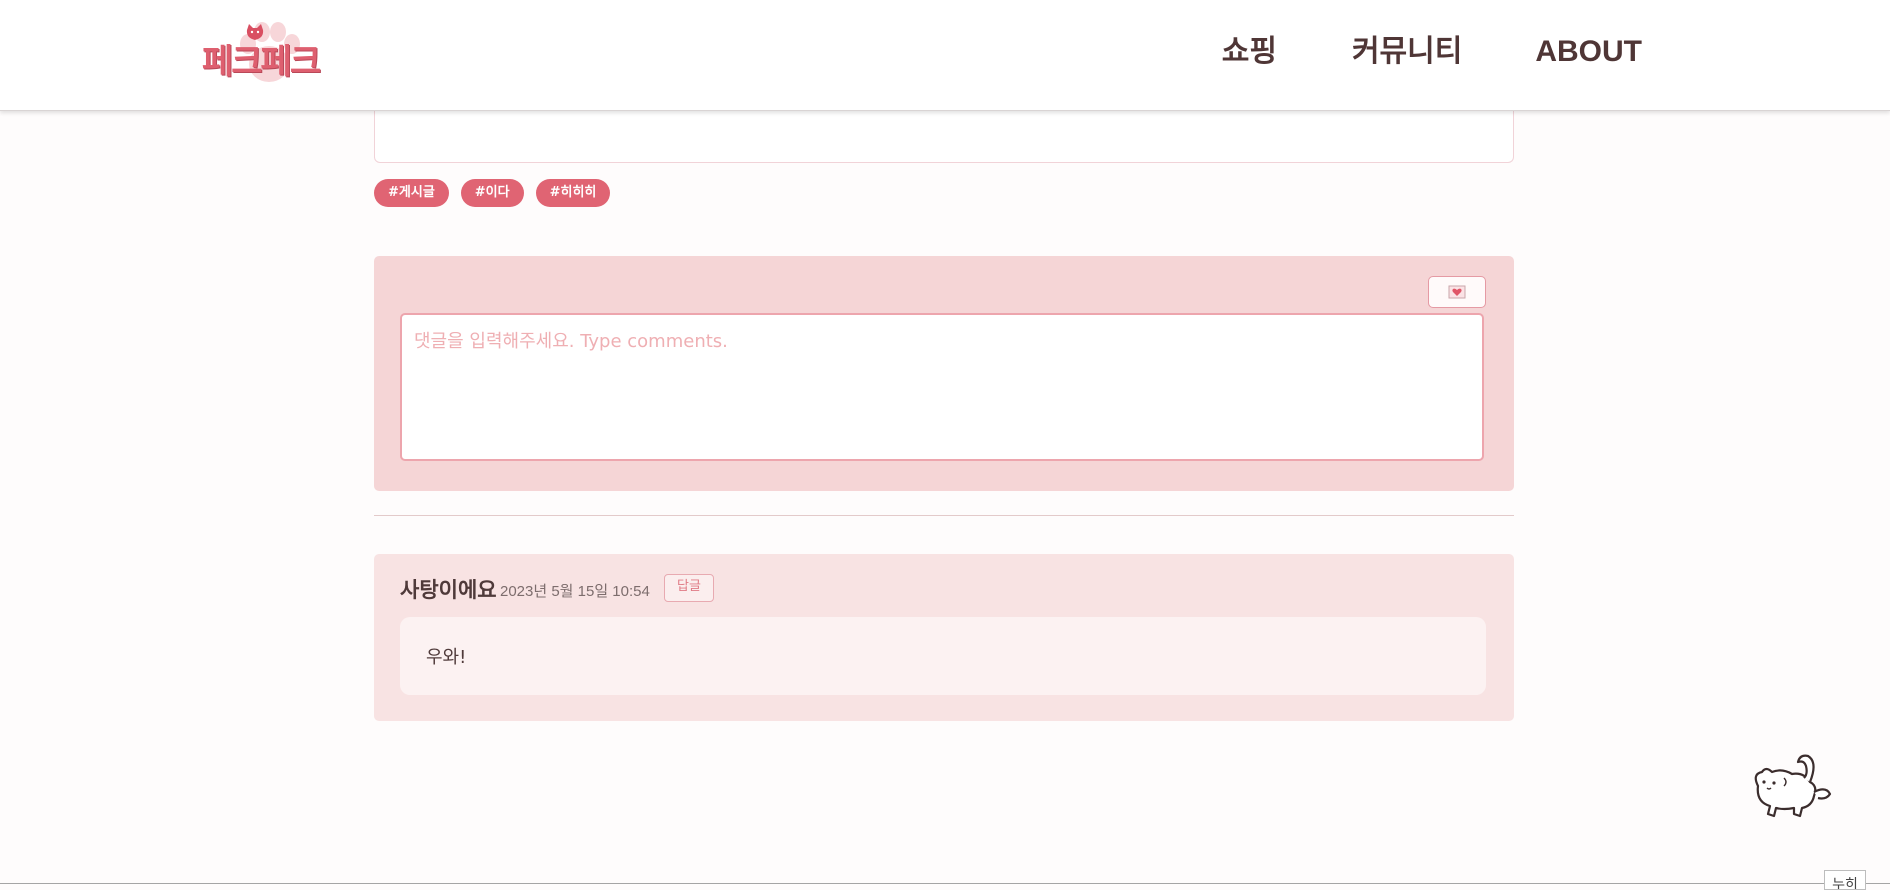 This screenshot has width=1890, height=890. I want to click on main-nav: 쇼핑 커뮤니티 ABOUT, so click(1432, 52).